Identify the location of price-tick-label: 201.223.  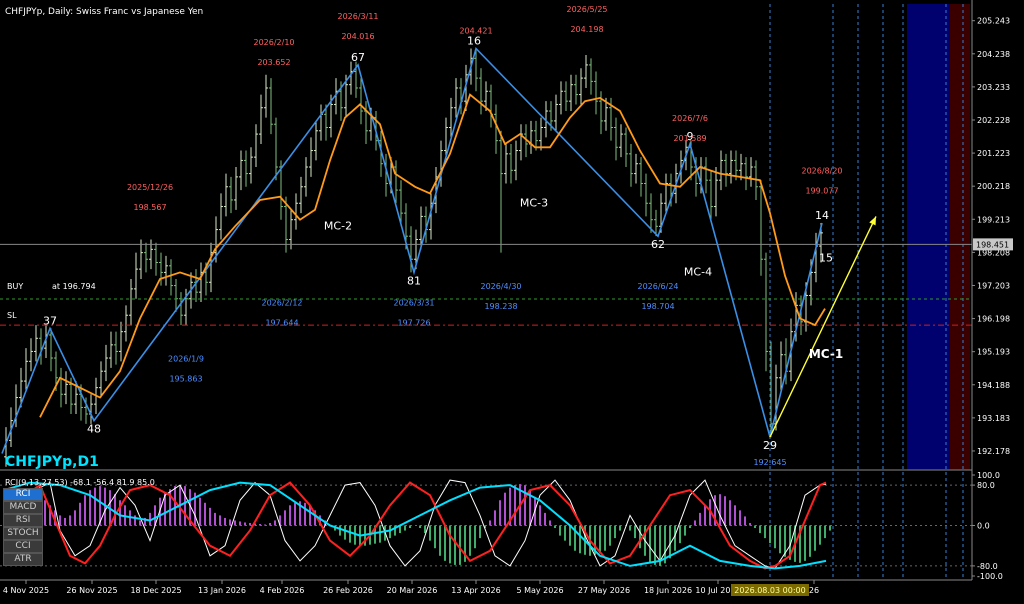
(993, 153).